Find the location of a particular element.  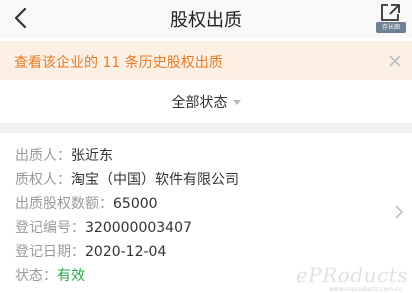

history-banner-text: 查看该企业的 11 条历史股权出质 is located at coordinates (118, 62).